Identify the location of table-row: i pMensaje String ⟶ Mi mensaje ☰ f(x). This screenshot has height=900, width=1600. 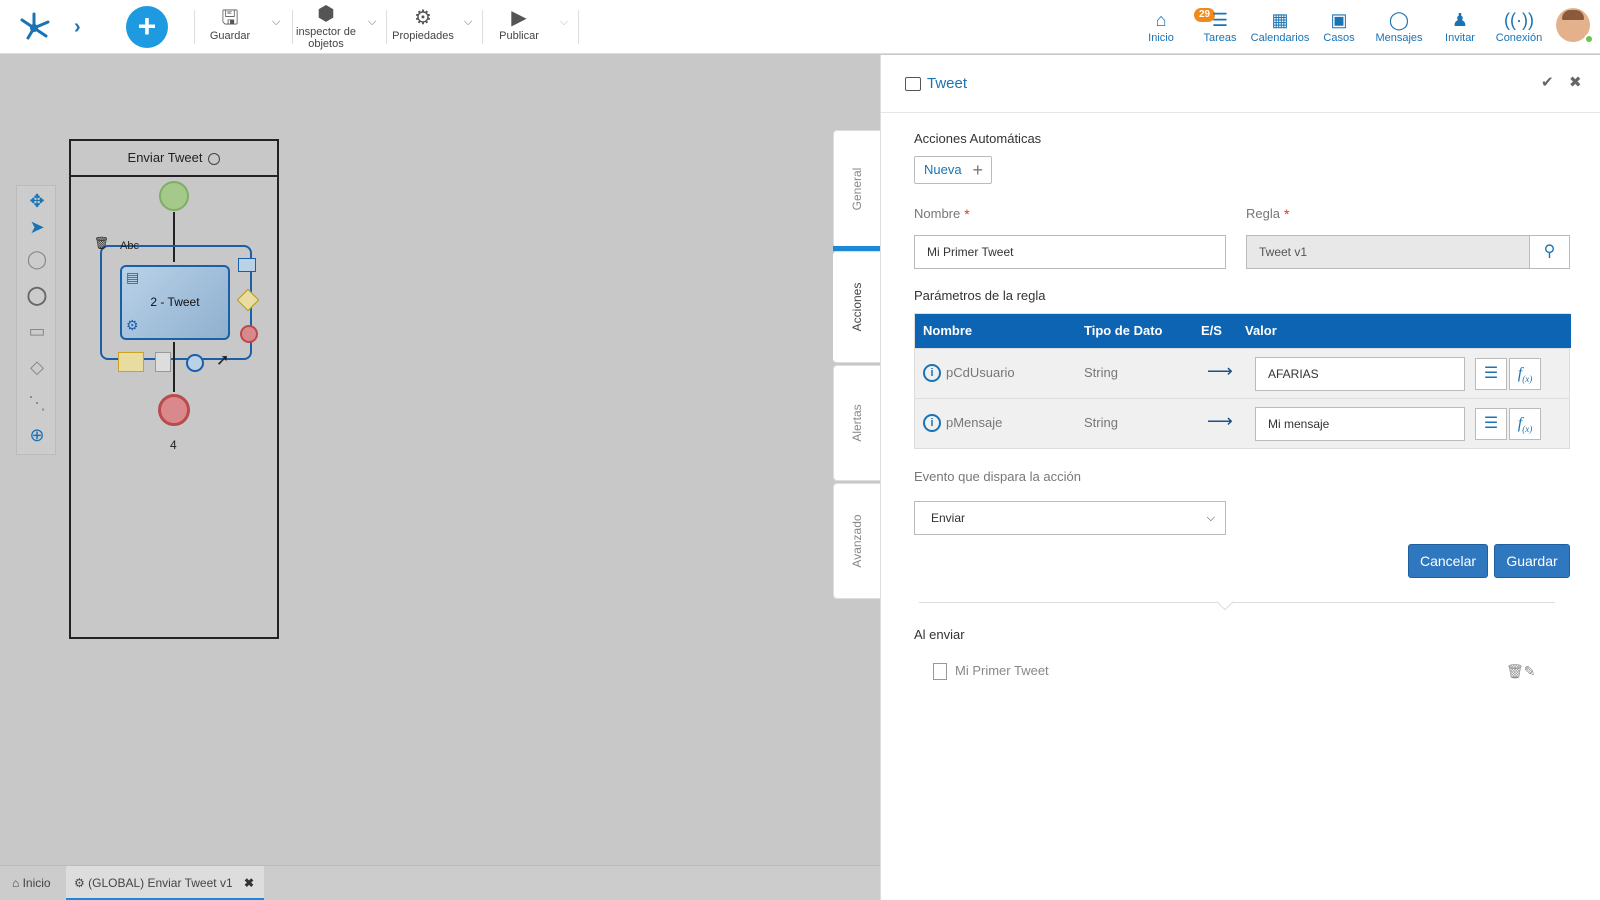
(1242, 423).